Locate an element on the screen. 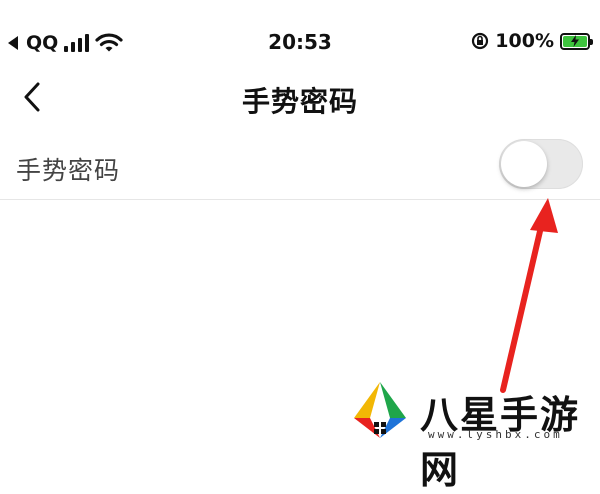 This screenshot has height=494, width=600. nav-bar: 手势密码 is located at coordinates (300, 97).